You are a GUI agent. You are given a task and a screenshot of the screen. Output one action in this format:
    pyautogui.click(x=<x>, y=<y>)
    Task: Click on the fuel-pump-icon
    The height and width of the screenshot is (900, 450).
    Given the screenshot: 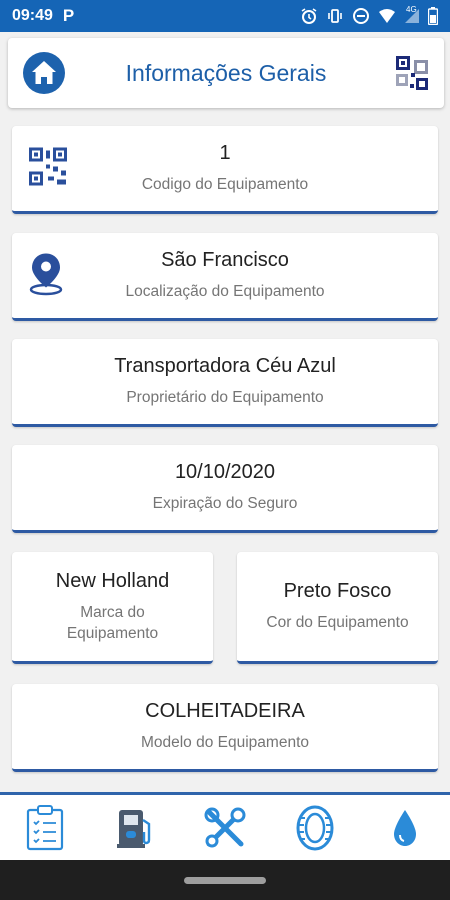 What is the action you would take?
    pyautogui.click(x=134, y=828)
    